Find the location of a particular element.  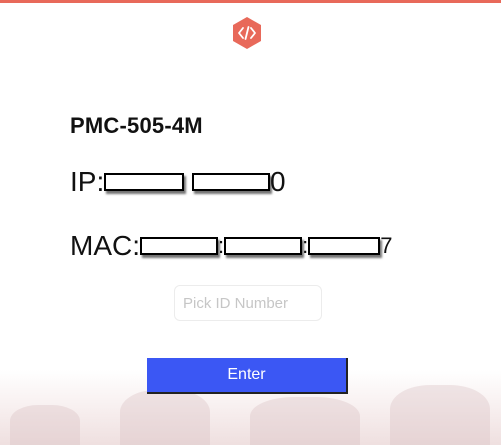

mac-tail: 7 is located at coordinates (386, 245).